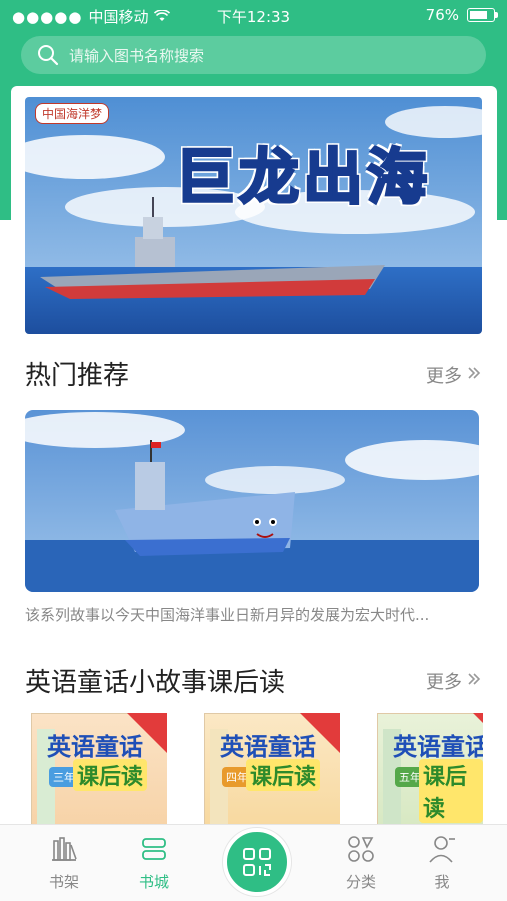 The width and height of the screenshot is (507, 901). What do you see at coordinates (361, 849) in the screenshot?
I see `category-icon` at bounding box center [361, 849].